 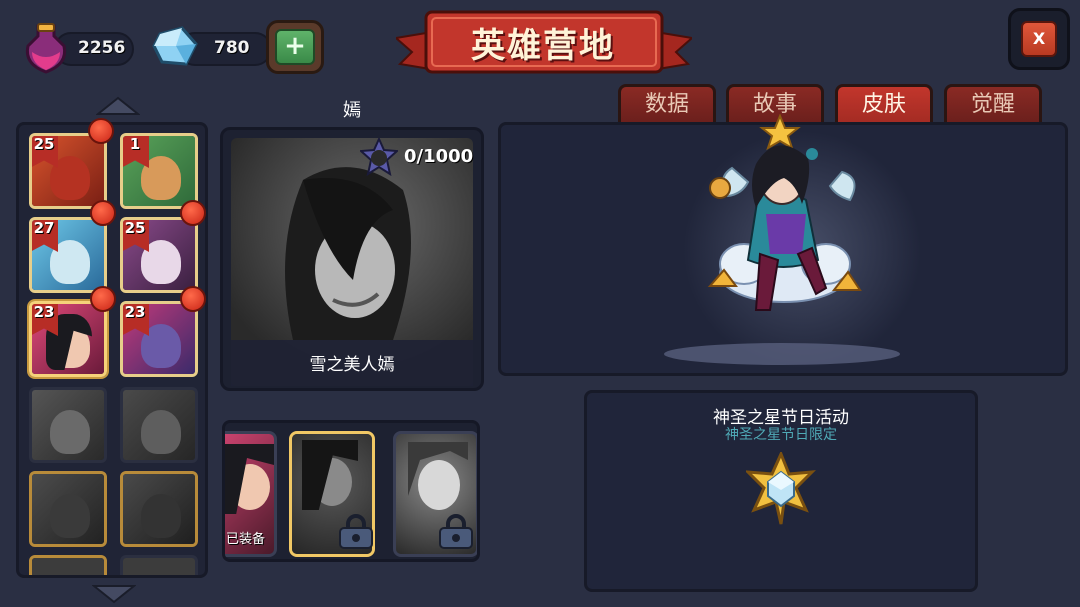 What do you see at coordinates (348, 253) in the screenshot?
I see `skin-portrait-art` at bounding box center [348, 253].